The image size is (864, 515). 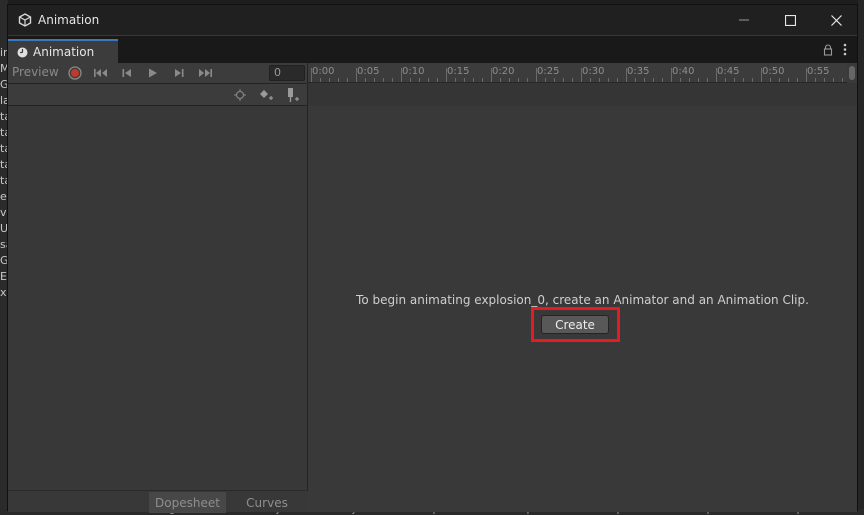 I want to click on maximize-icon, so click(x=790, y=20).